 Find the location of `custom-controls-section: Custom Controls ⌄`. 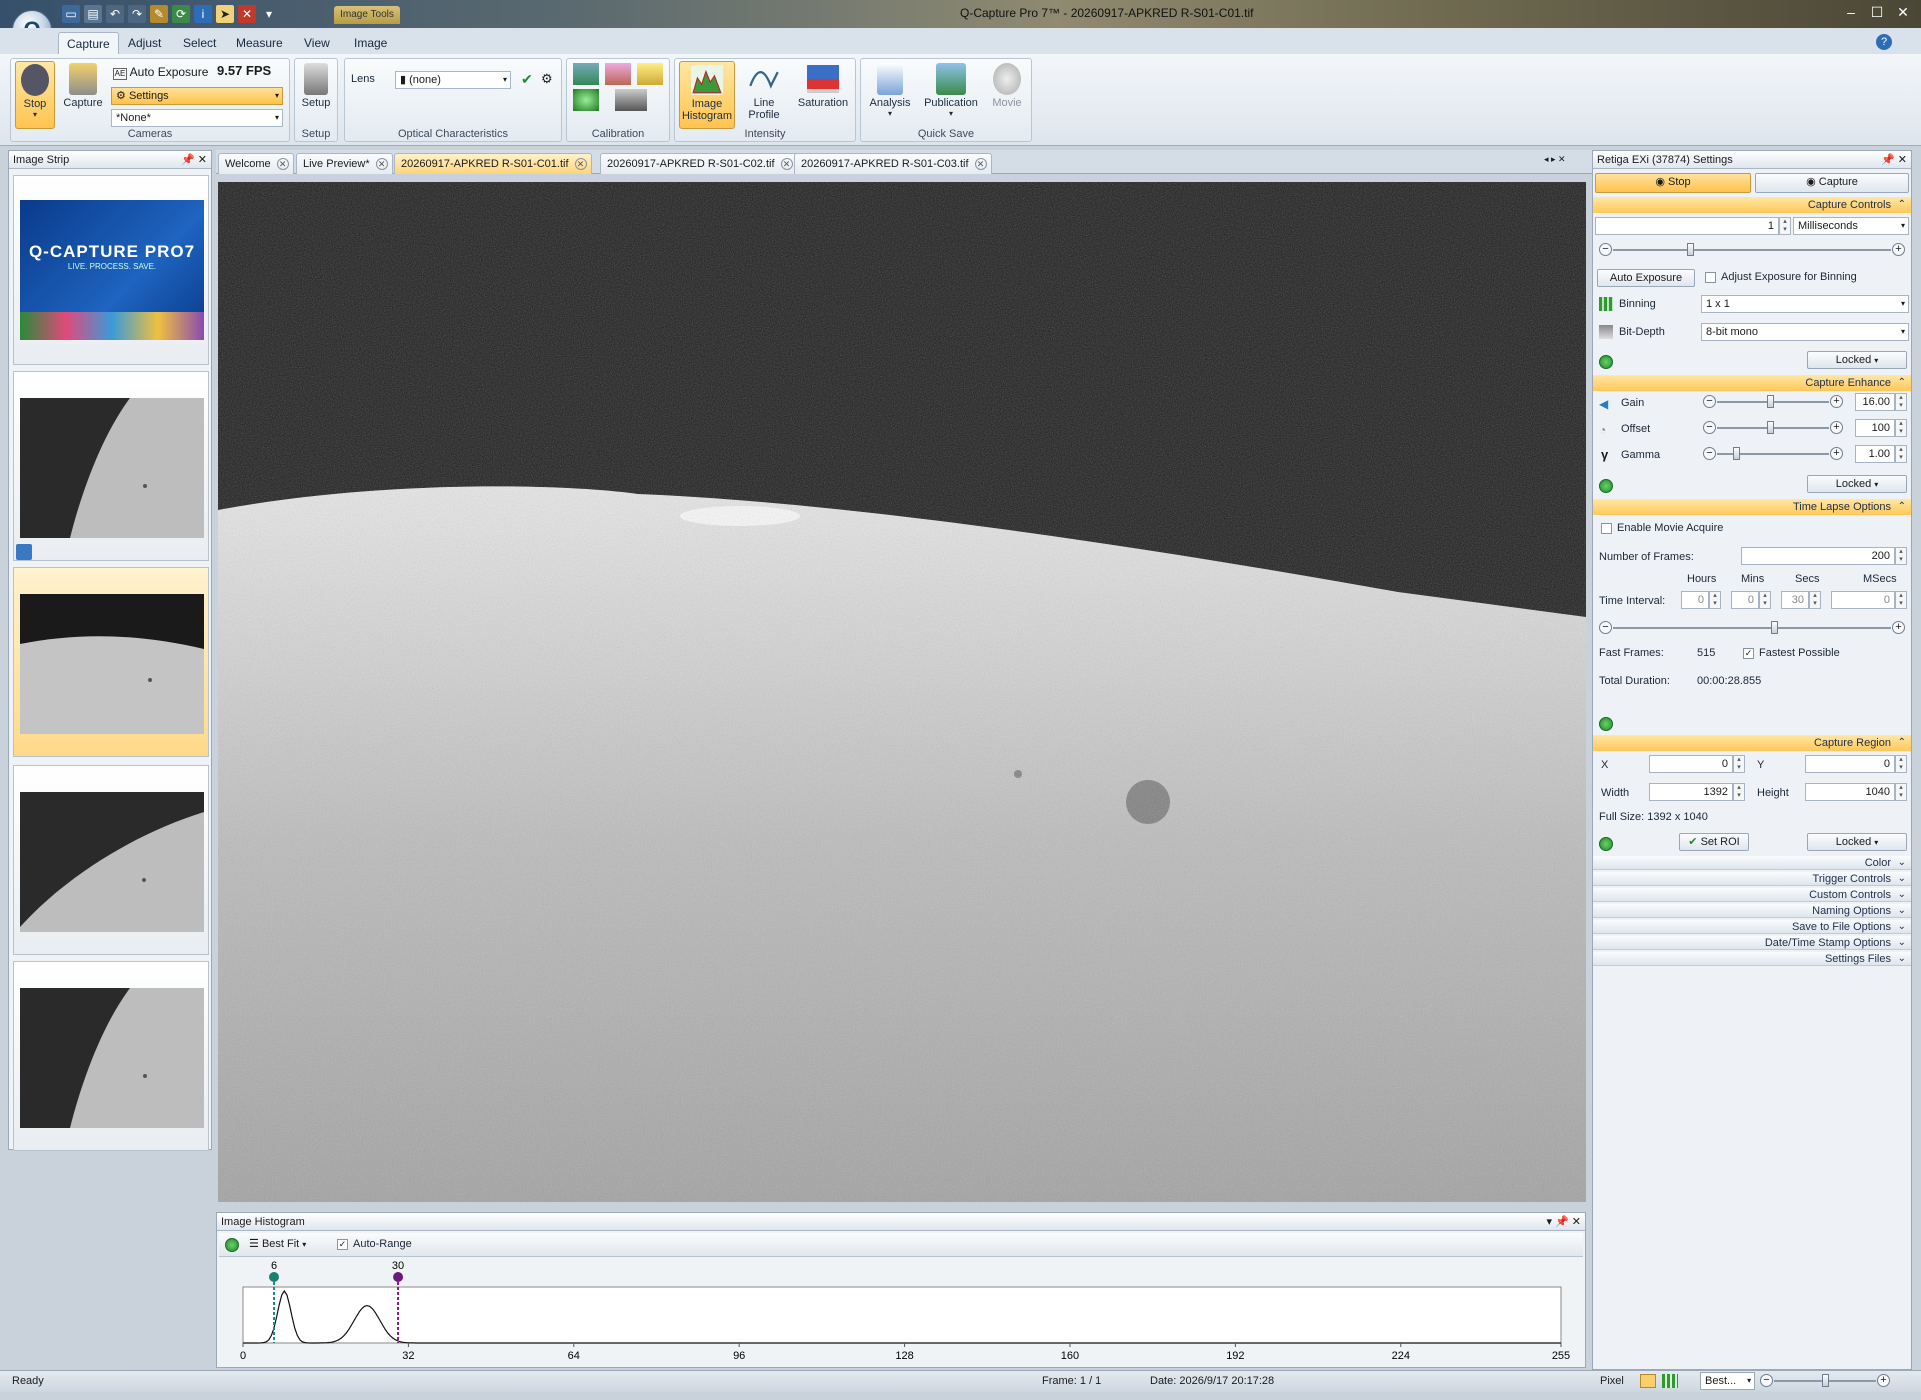

custom-controls-section: Custom Controls ⌄ is located at coordinates (1752, 895).